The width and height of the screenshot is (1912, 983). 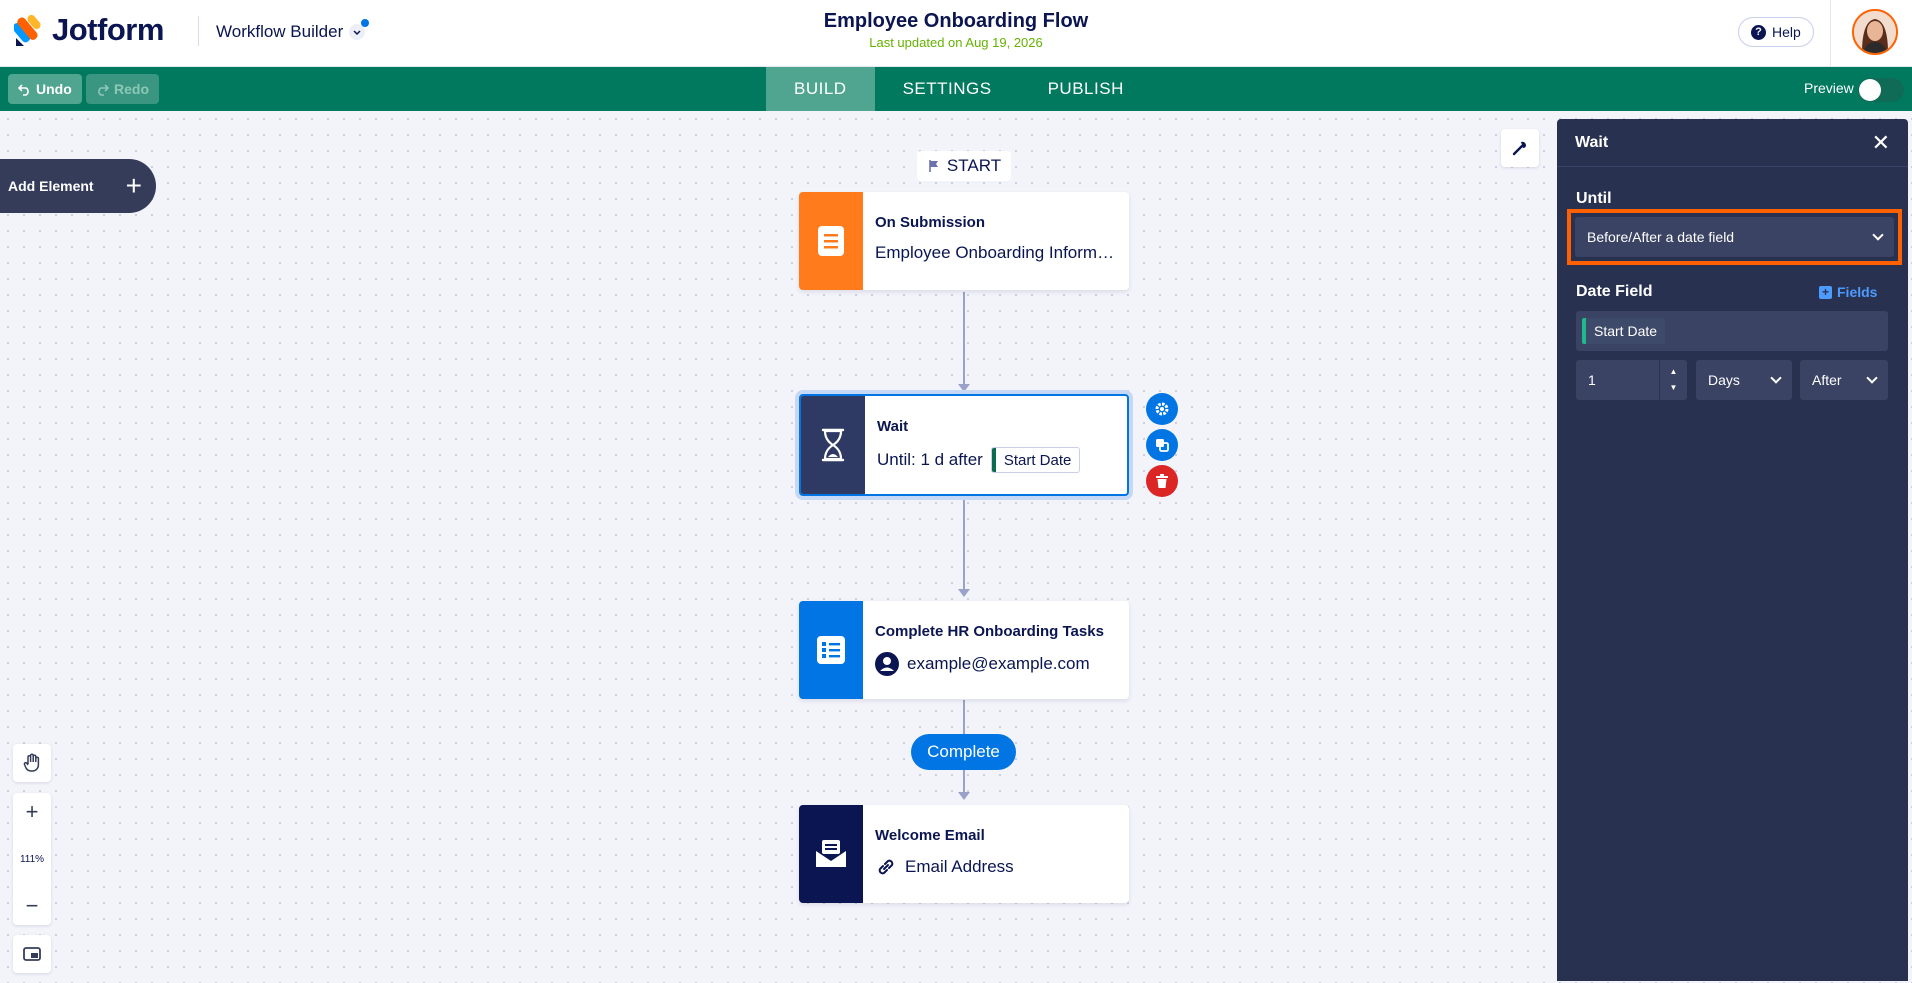 I want to click on ai-assistant-button, so click(x=1520, y=148).